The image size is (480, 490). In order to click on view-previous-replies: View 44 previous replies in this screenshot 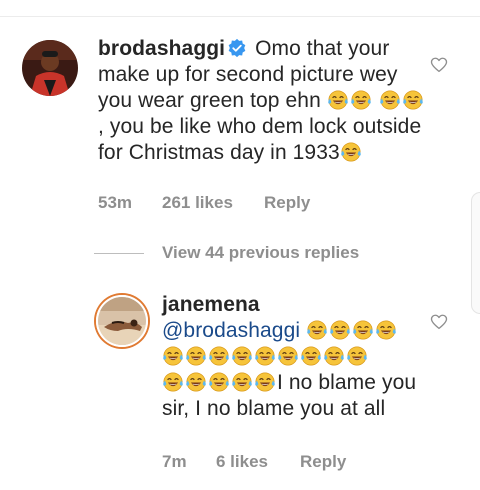, I will do `click(226, 253)`.